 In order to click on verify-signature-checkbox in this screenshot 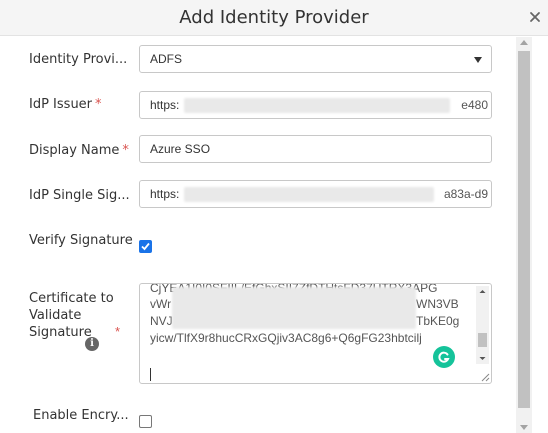, I will do `click(145, 246)`.